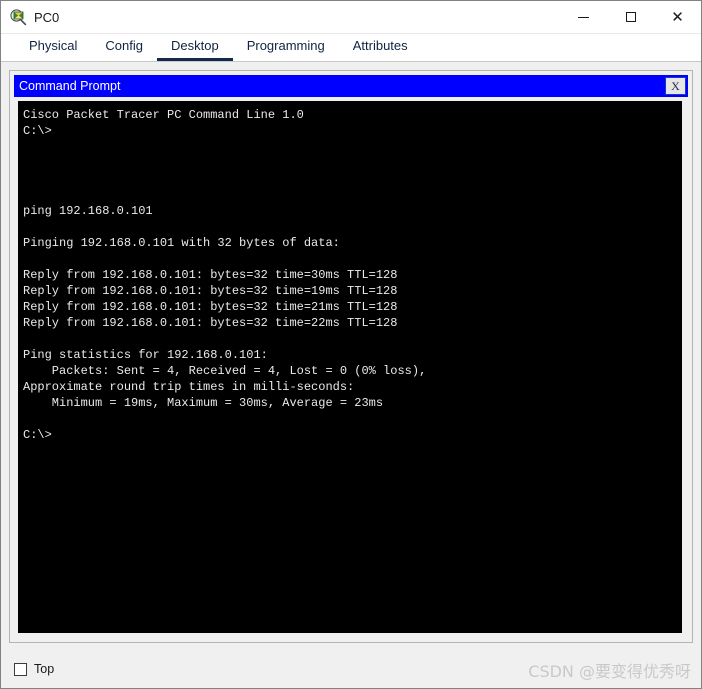 The height and width of the screenshot is (689, 702). What do you see at coordinates (380, 49) in the screenshot?
I see `tab-attributes: Attributes` at bounding box center [380, 49].